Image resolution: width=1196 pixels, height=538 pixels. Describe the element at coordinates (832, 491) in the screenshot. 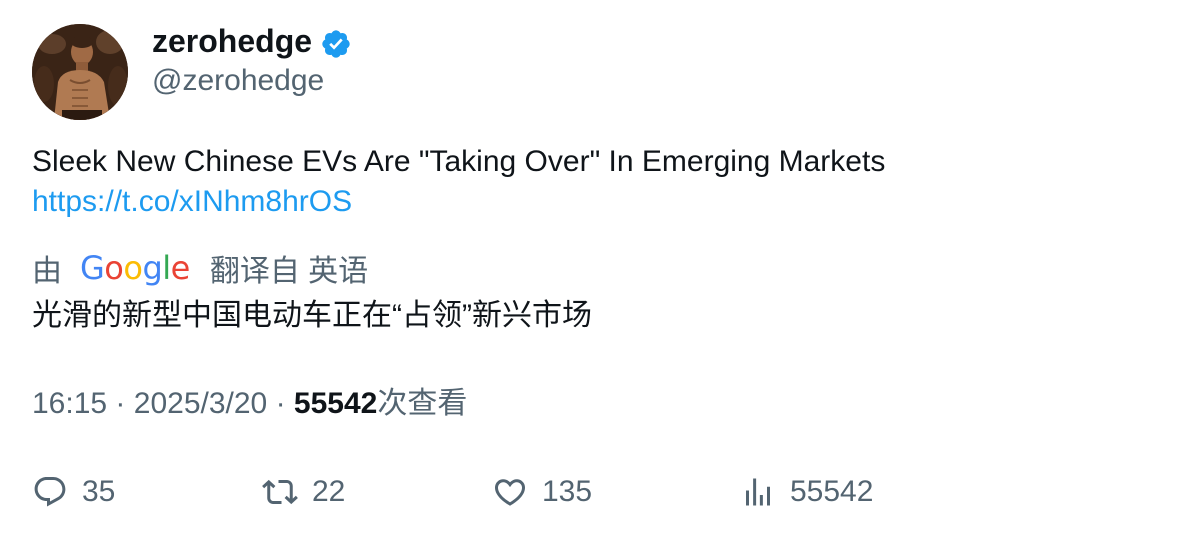

I see `views-action-count: 55542` at that location.